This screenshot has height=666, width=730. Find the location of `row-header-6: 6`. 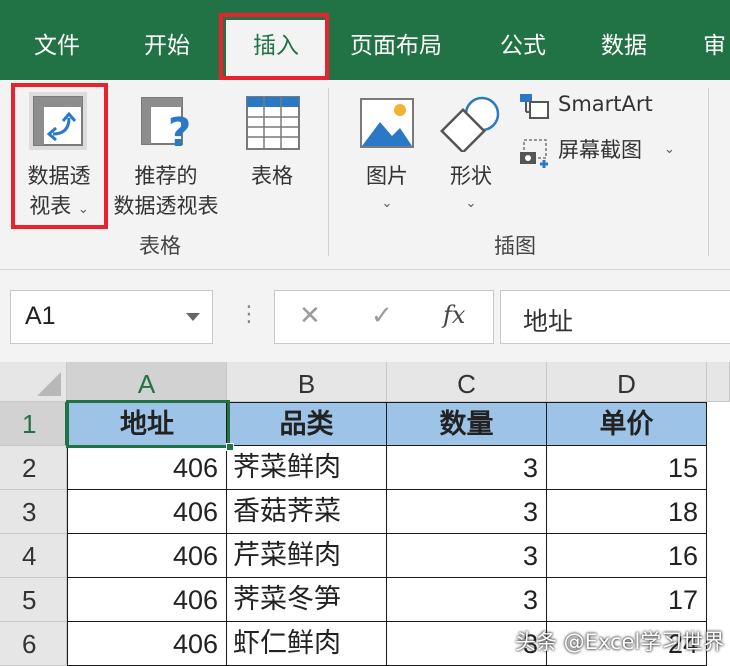

row-header-6: 6 is located at coordinates (33, 644).